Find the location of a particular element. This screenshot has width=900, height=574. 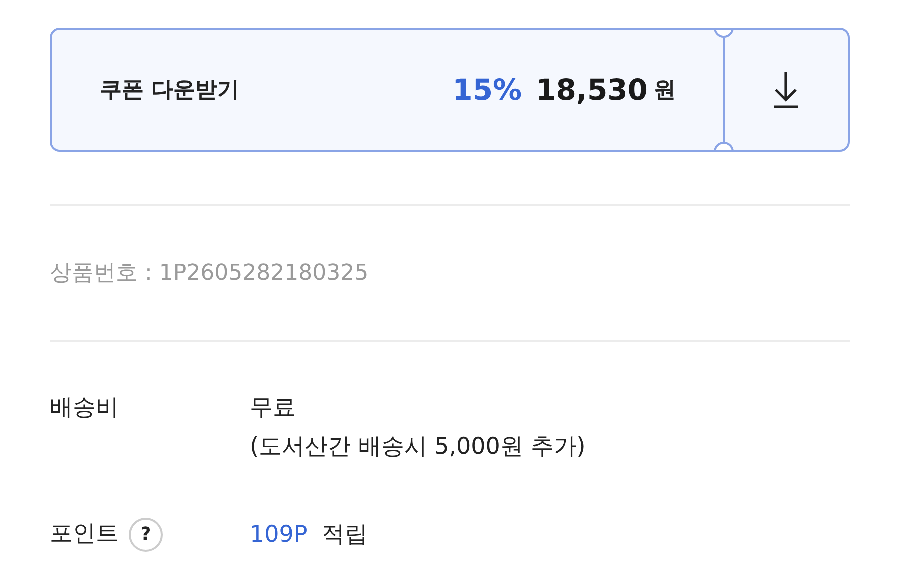

discount-rate: 15% is located at coordinates (487, 90).